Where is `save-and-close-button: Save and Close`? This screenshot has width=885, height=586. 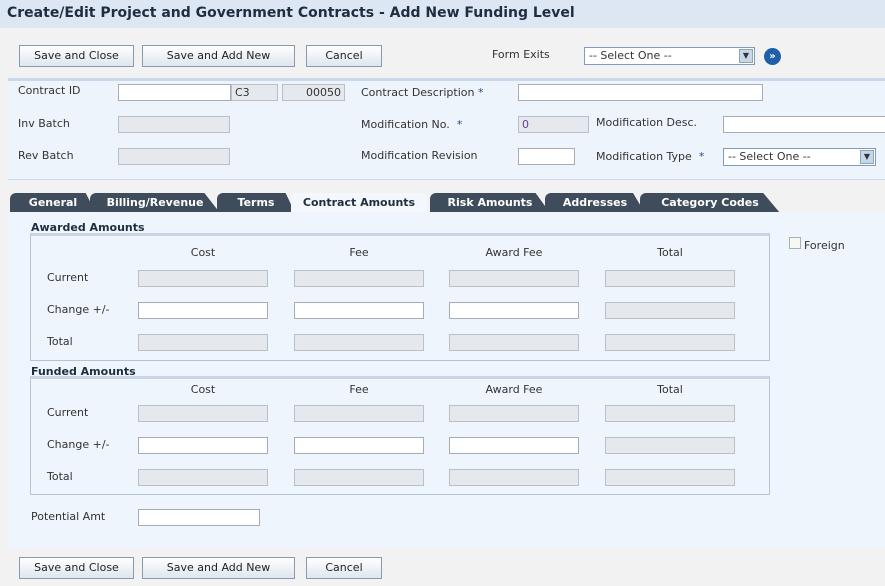
save-and-close-button: Save and Close is located at coordinates (76, 56).